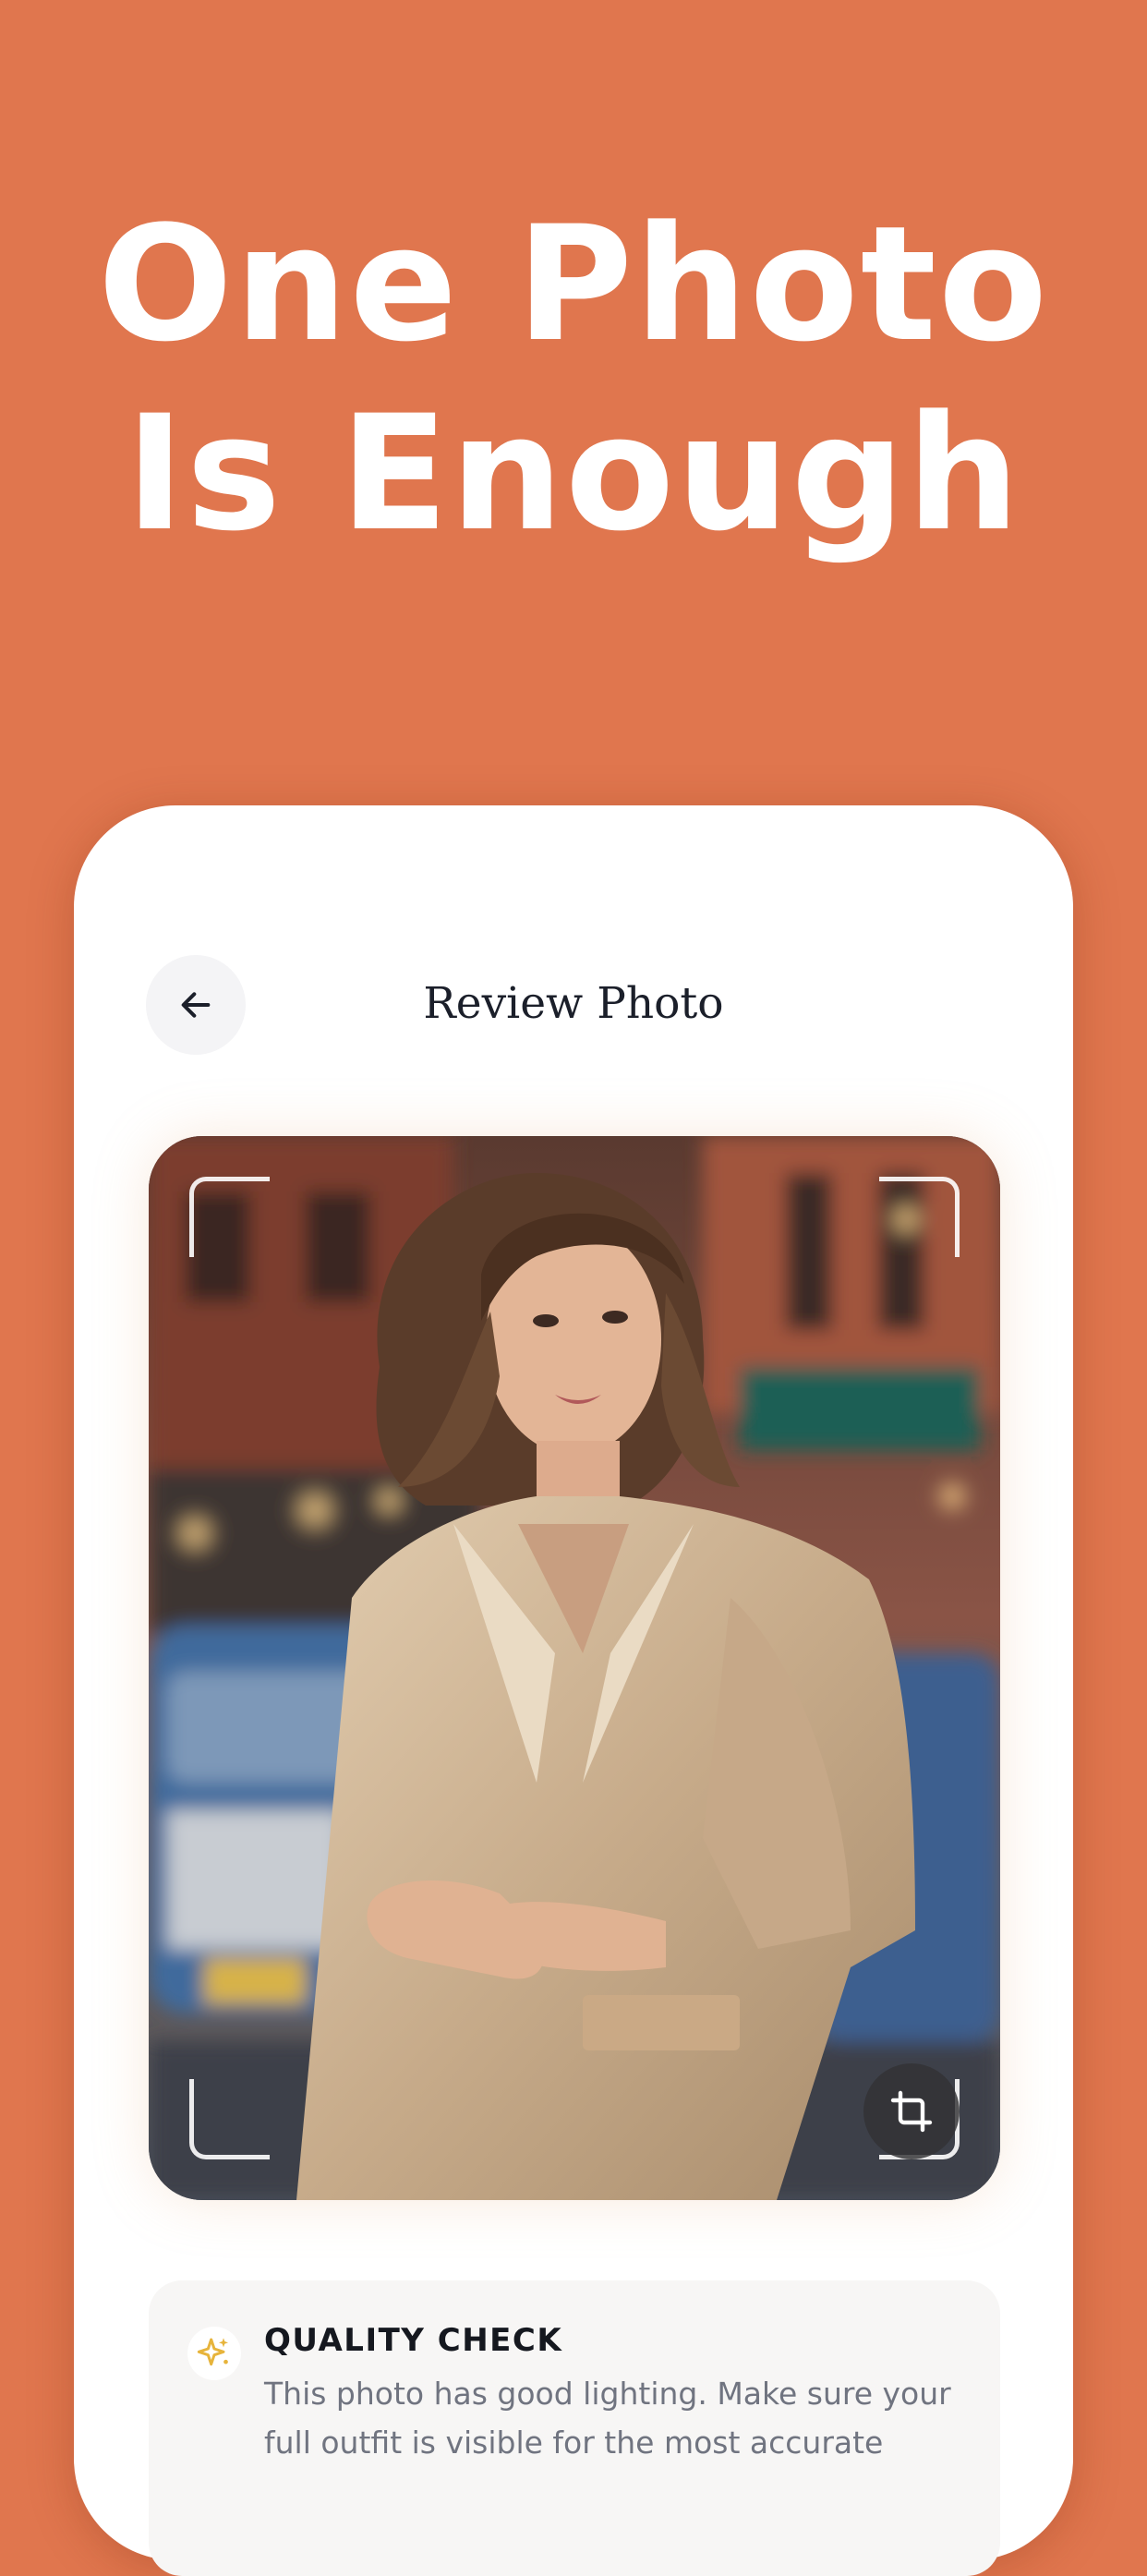 The height and width of the screenshot is (2576, 1147). I want to click on headline-line-1: One Photo, so click(573, 284).